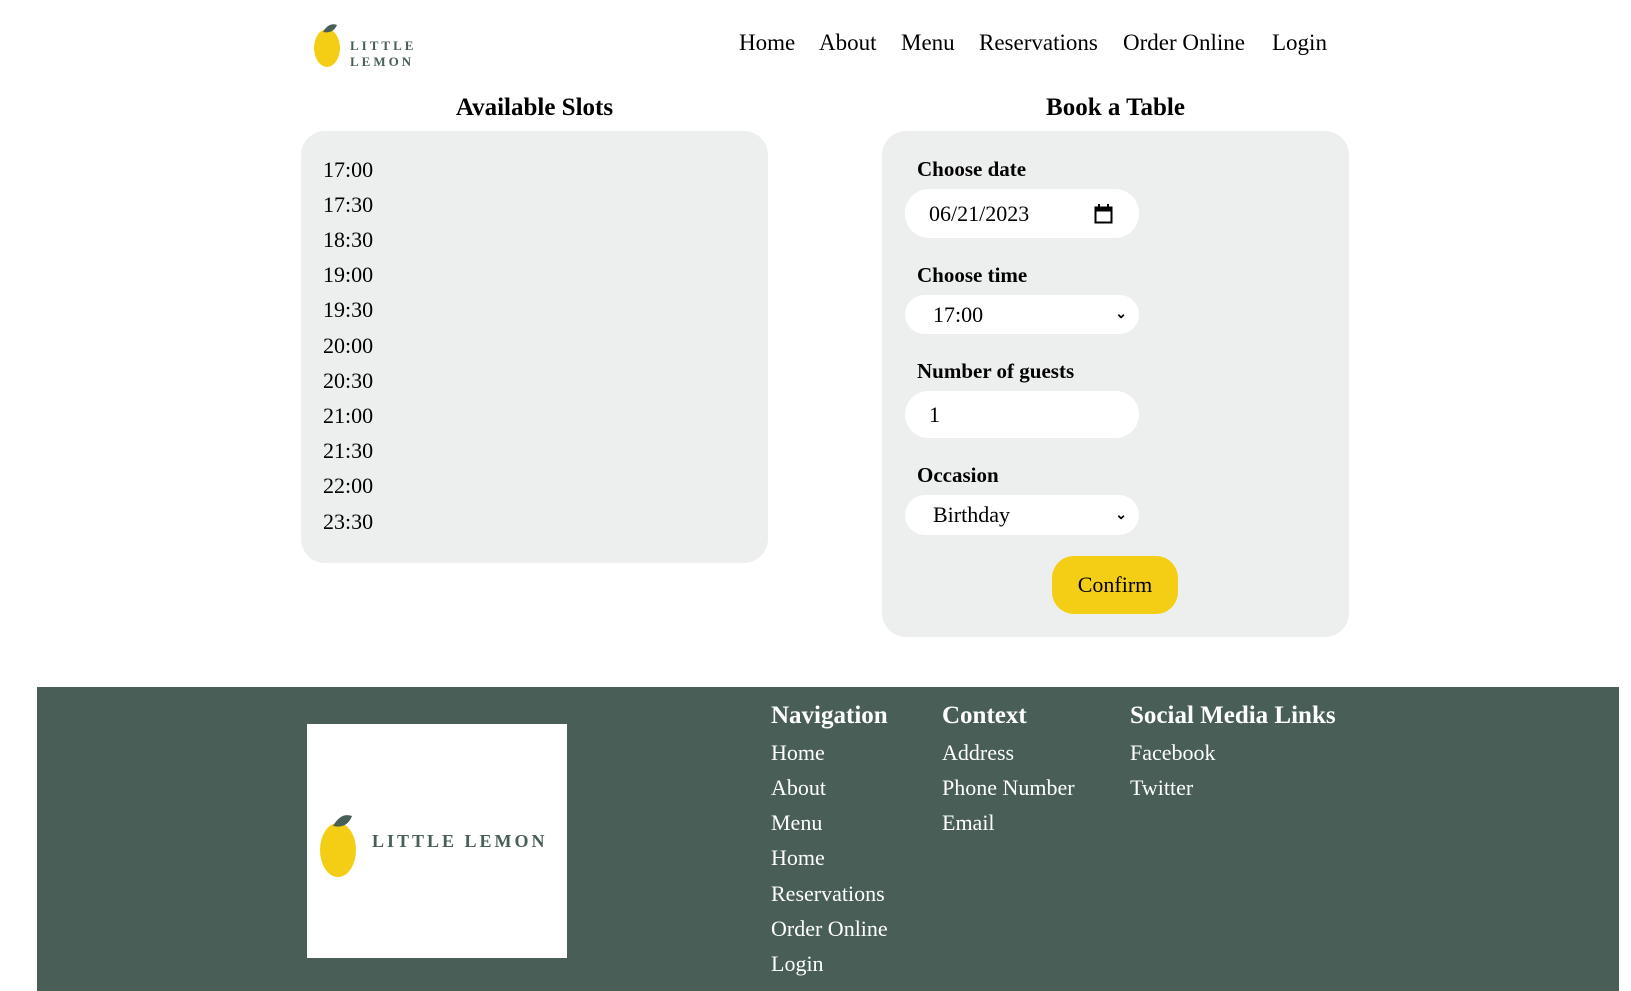  I want to click on logo-text: LITTLE LEMON, so click(383, 53).